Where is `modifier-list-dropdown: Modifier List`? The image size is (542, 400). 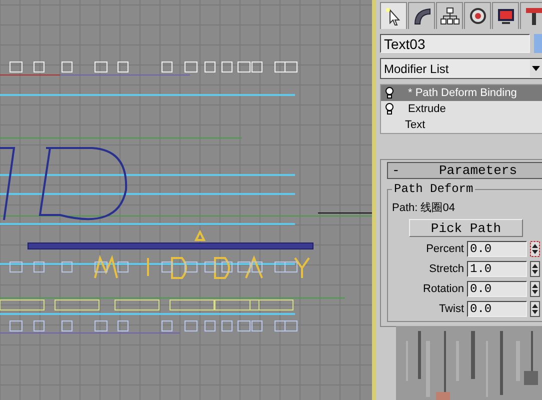
modifier-list-dropdown: Modifier List is located at coordinates (461, 68).